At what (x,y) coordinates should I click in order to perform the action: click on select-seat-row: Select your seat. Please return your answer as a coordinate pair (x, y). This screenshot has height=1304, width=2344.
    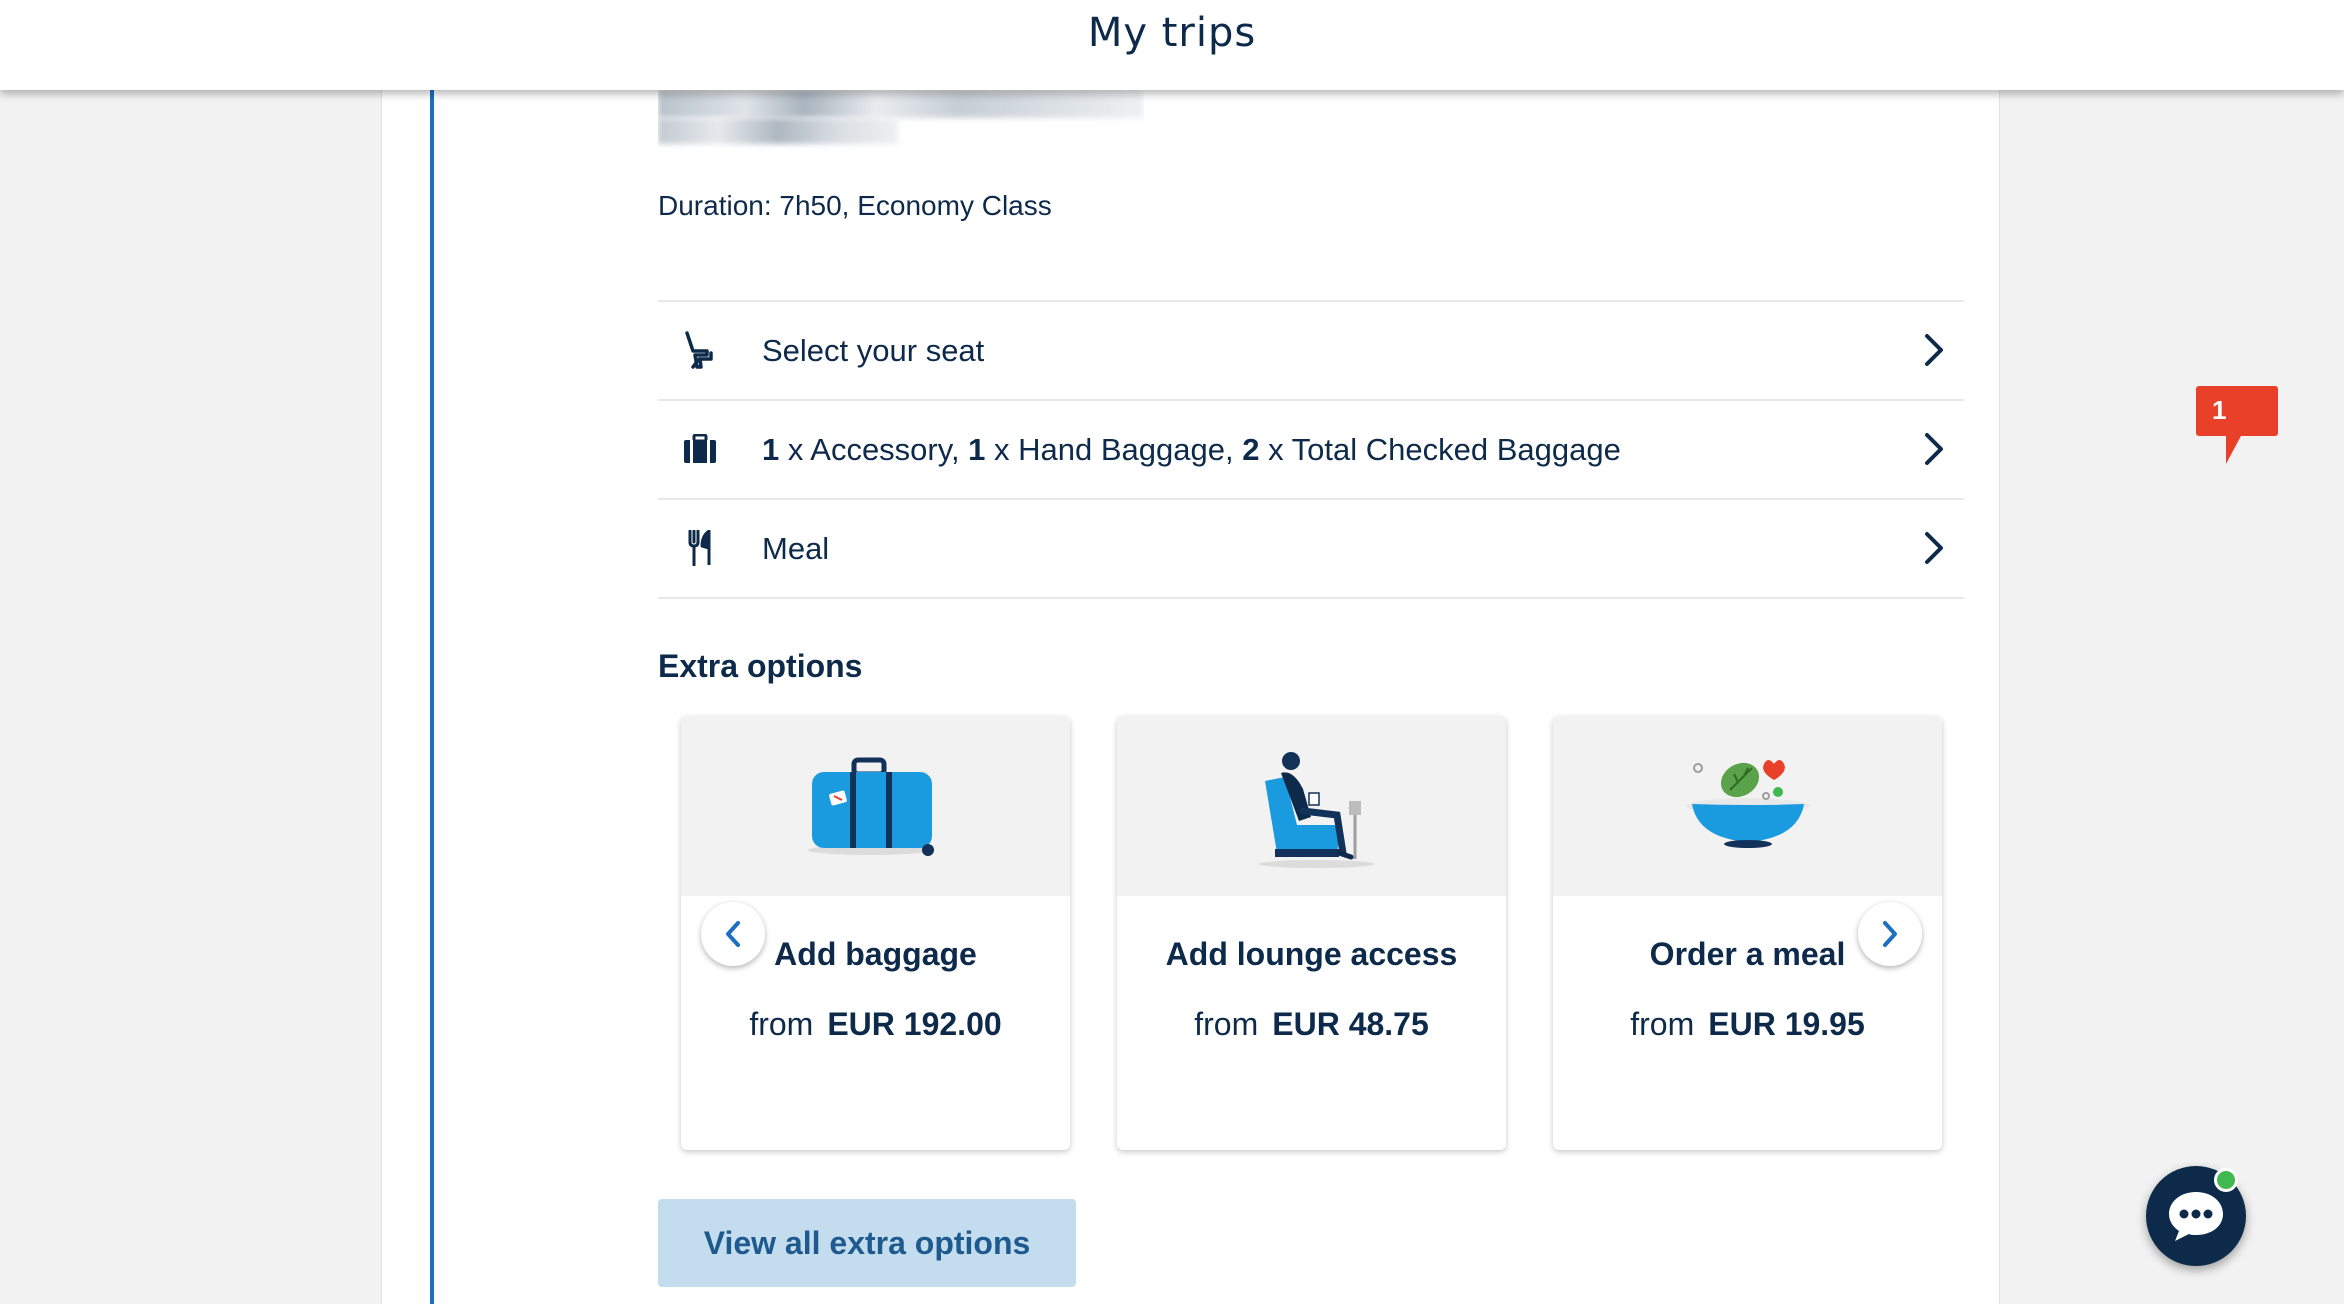
    Looking at the image, I should click on (1311, 349).